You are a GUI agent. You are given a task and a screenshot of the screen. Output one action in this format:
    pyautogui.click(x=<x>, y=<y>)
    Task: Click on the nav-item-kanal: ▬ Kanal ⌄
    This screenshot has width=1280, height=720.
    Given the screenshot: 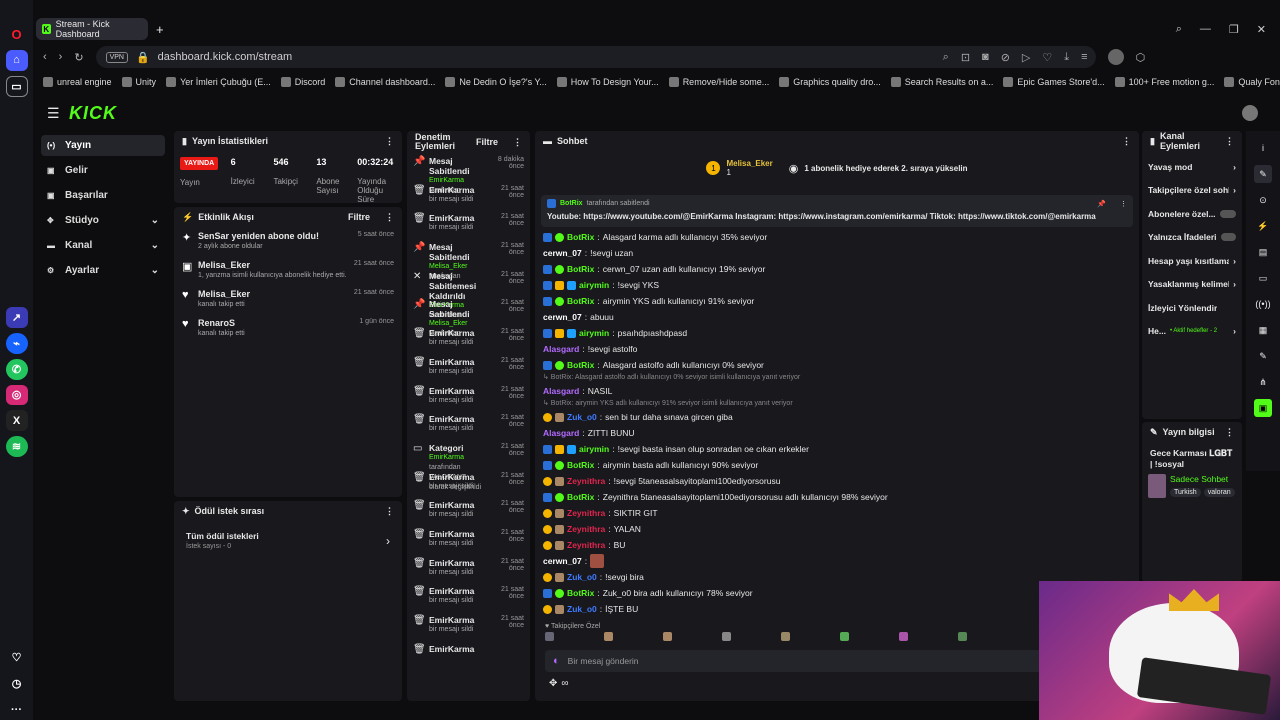 What is the action you would take?
    pyautogui.click(x=103, y=245)
    